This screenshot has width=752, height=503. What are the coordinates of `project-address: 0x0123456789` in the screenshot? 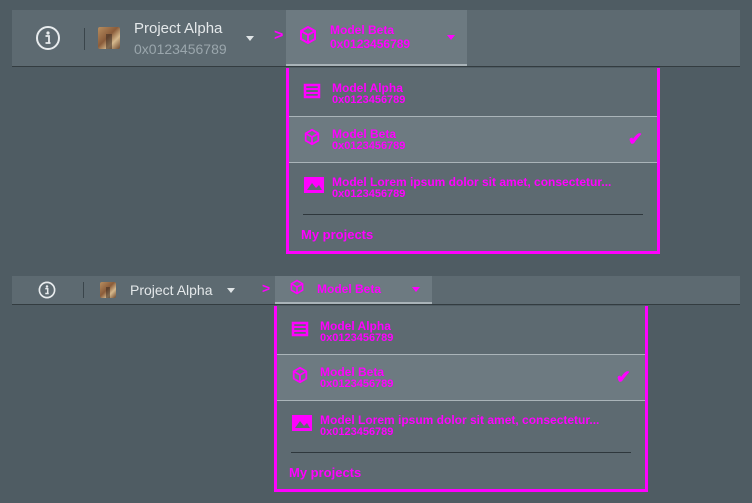 It's located at (180, 48).